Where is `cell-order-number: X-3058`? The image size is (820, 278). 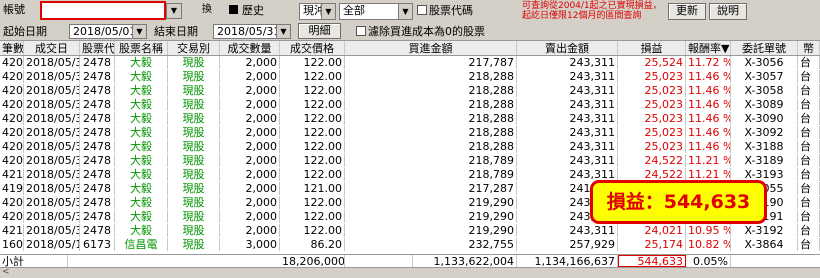
cell-order-number: X-3058 is located at coordinates (764, 90).